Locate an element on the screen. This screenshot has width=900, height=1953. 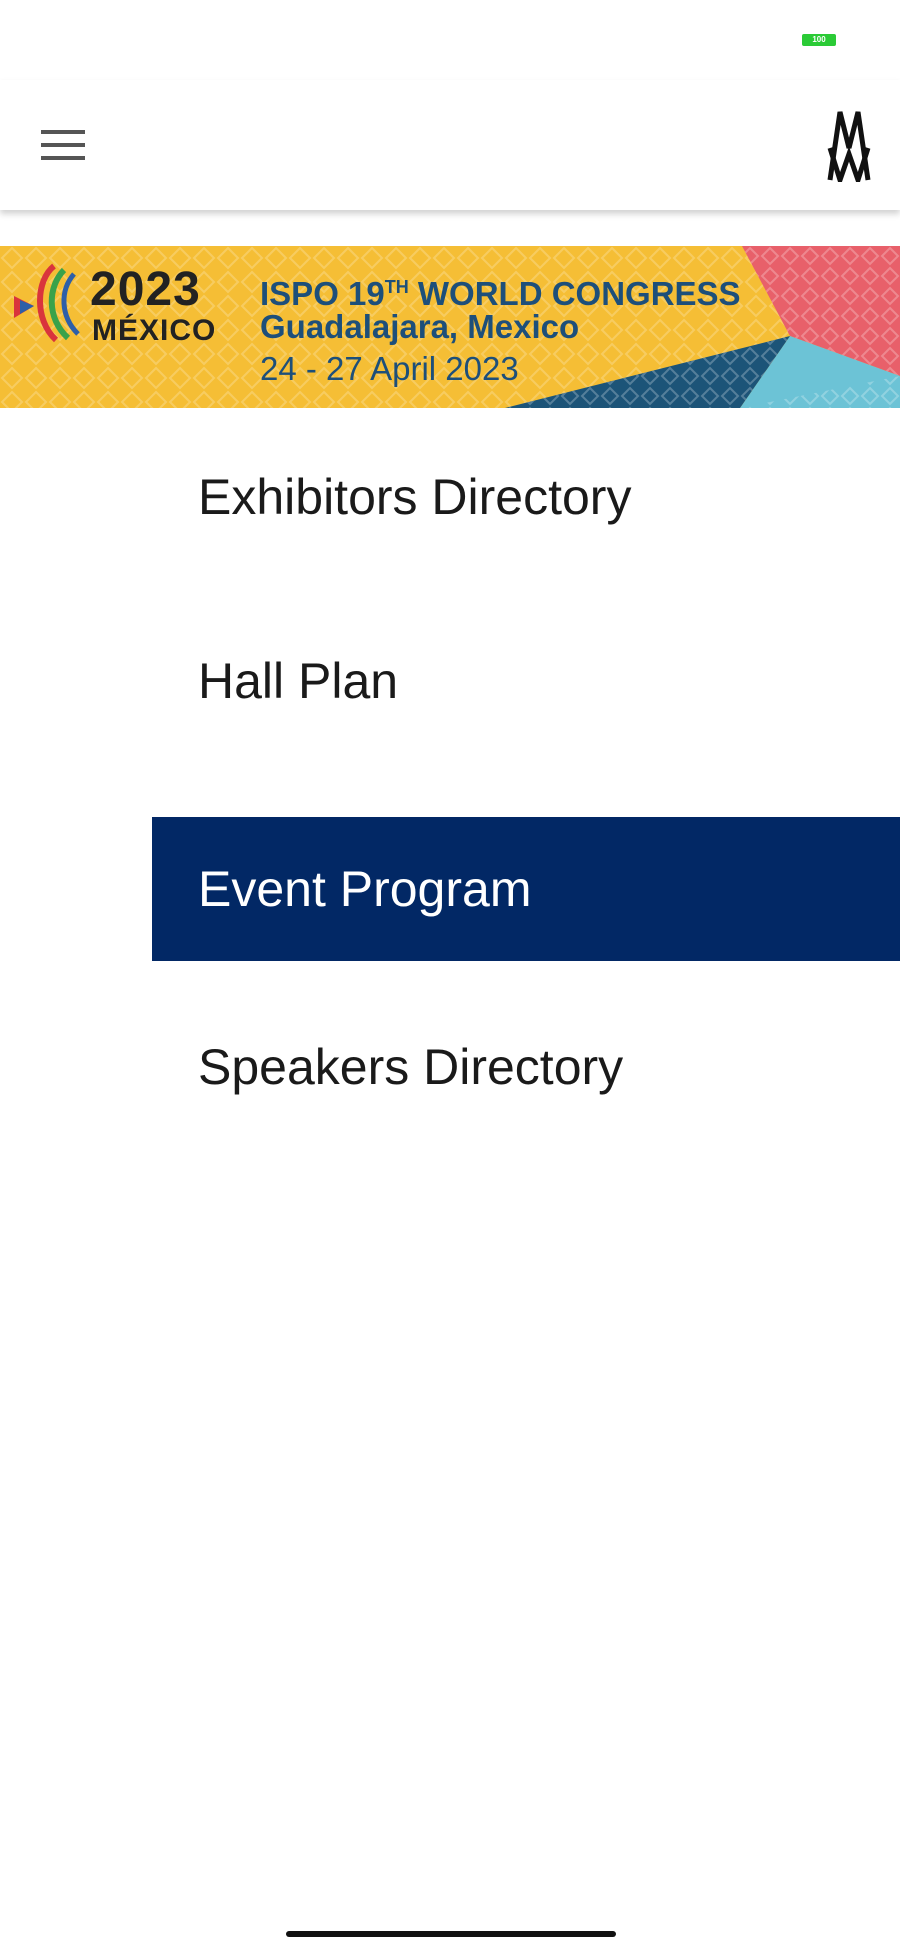
congress-title: ISPO 19TH WORLD CONGRESS is located at coordinates (500, 290).